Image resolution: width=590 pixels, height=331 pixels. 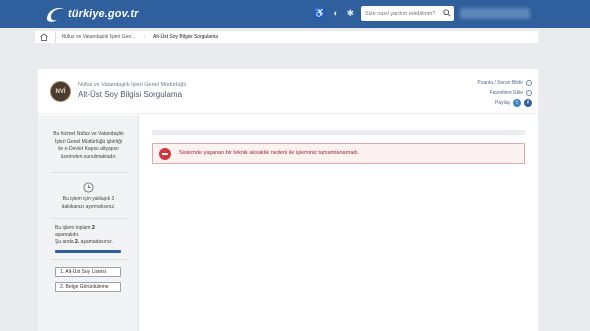 What do you see at coordinates (77, 242) in the screenshot?
I see `steps-current-value: 2.` at bounding box center [77, 242].